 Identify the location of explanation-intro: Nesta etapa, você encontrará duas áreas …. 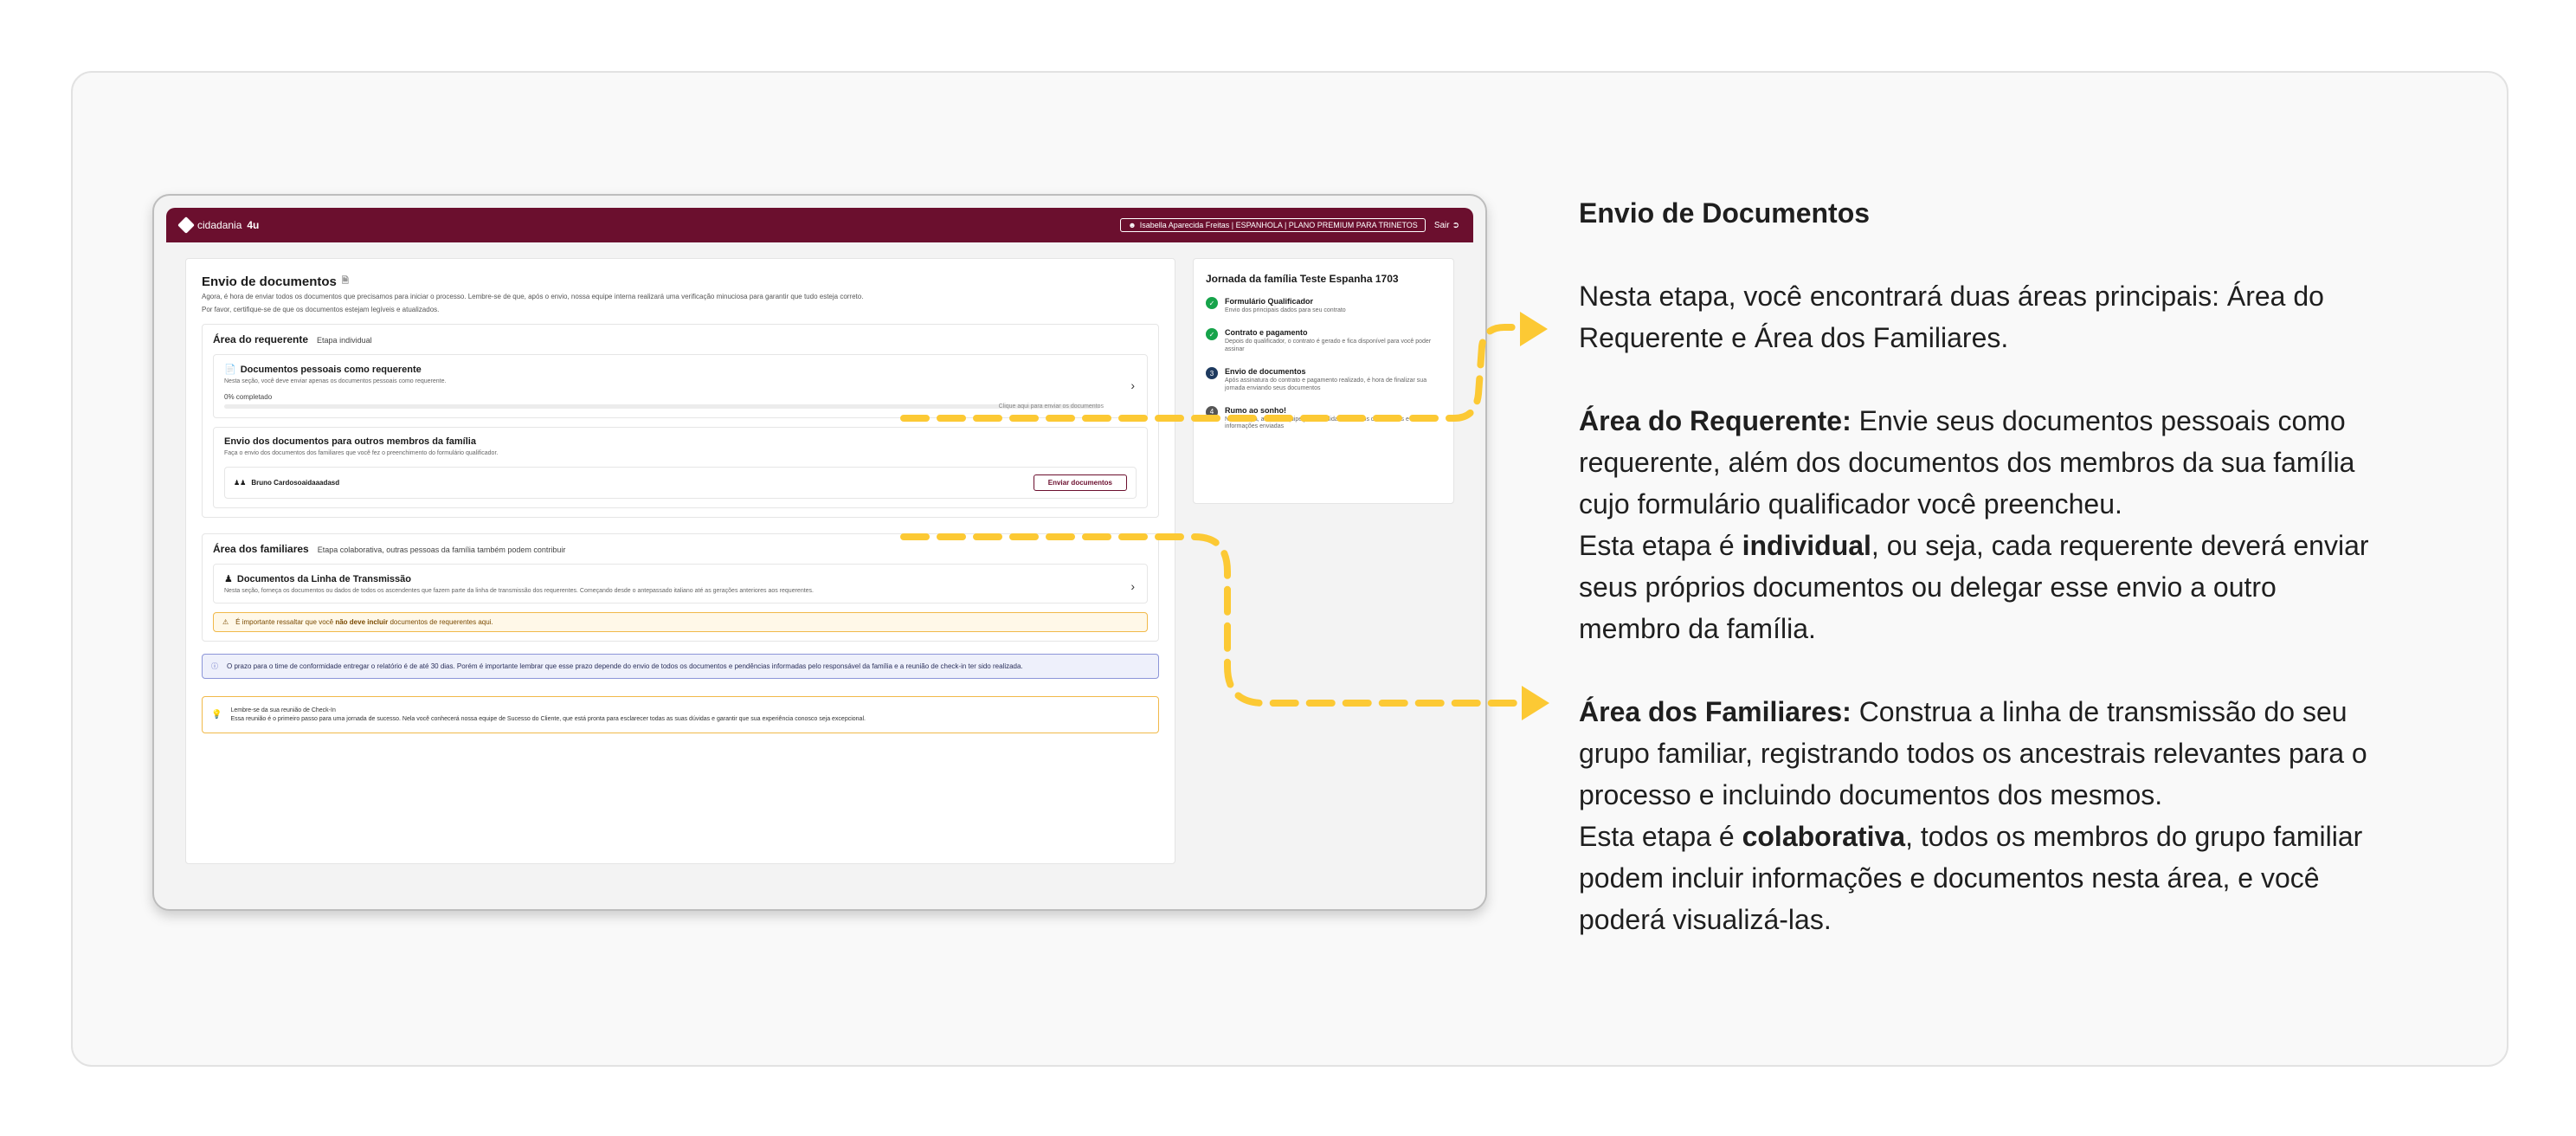
(1951, 317).